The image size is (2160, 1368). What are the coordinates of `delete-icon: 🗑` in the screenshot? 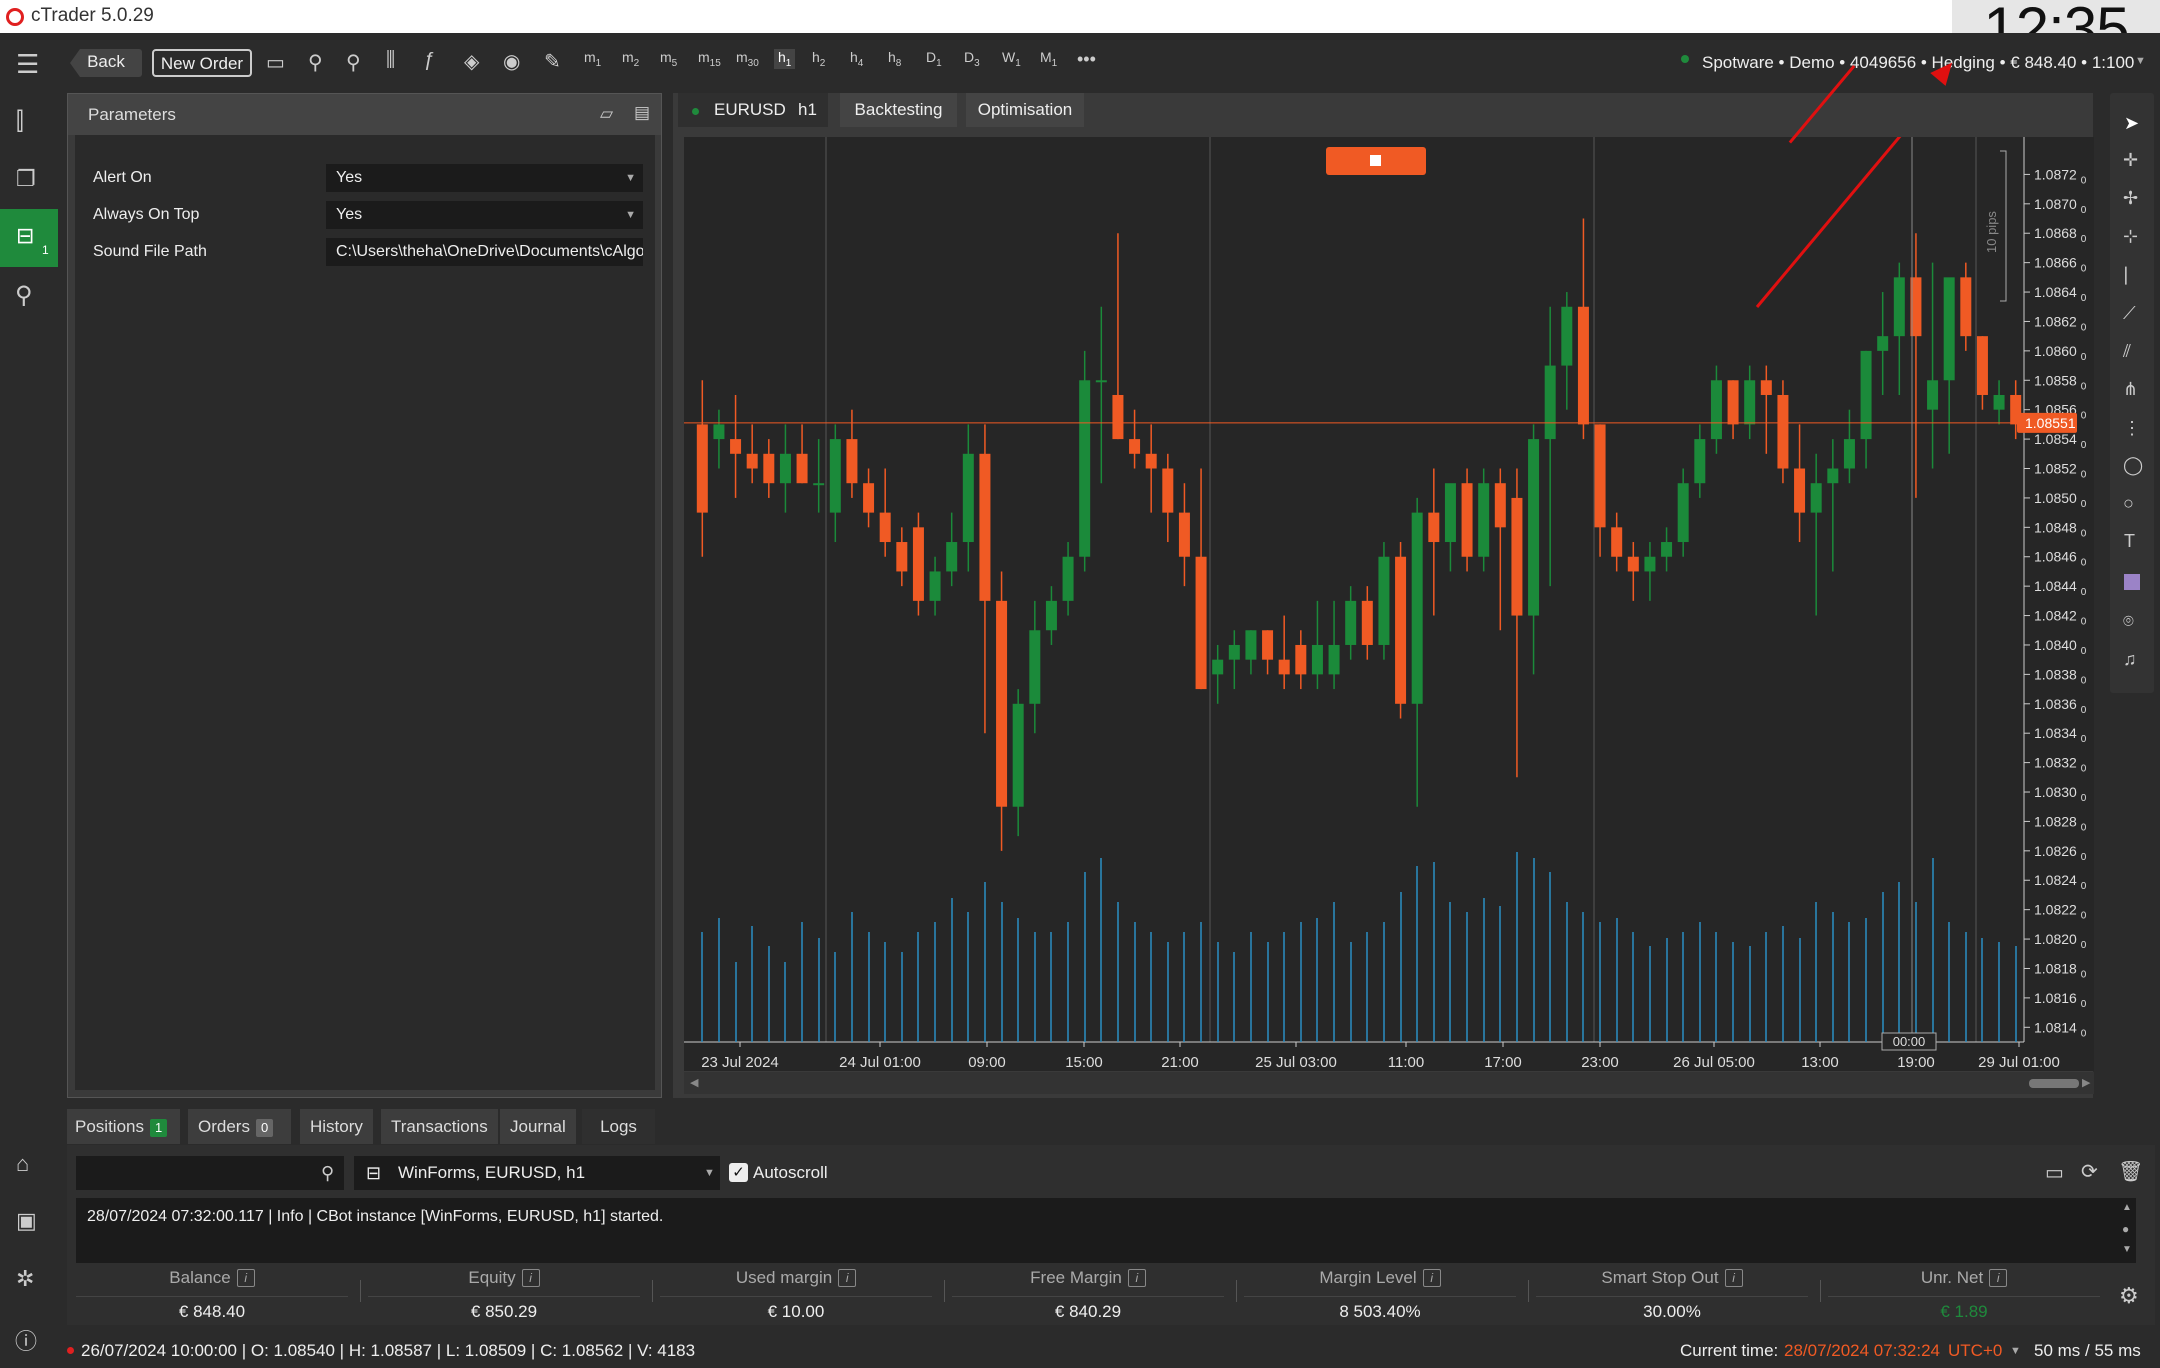 It's located at (2130, 1171).